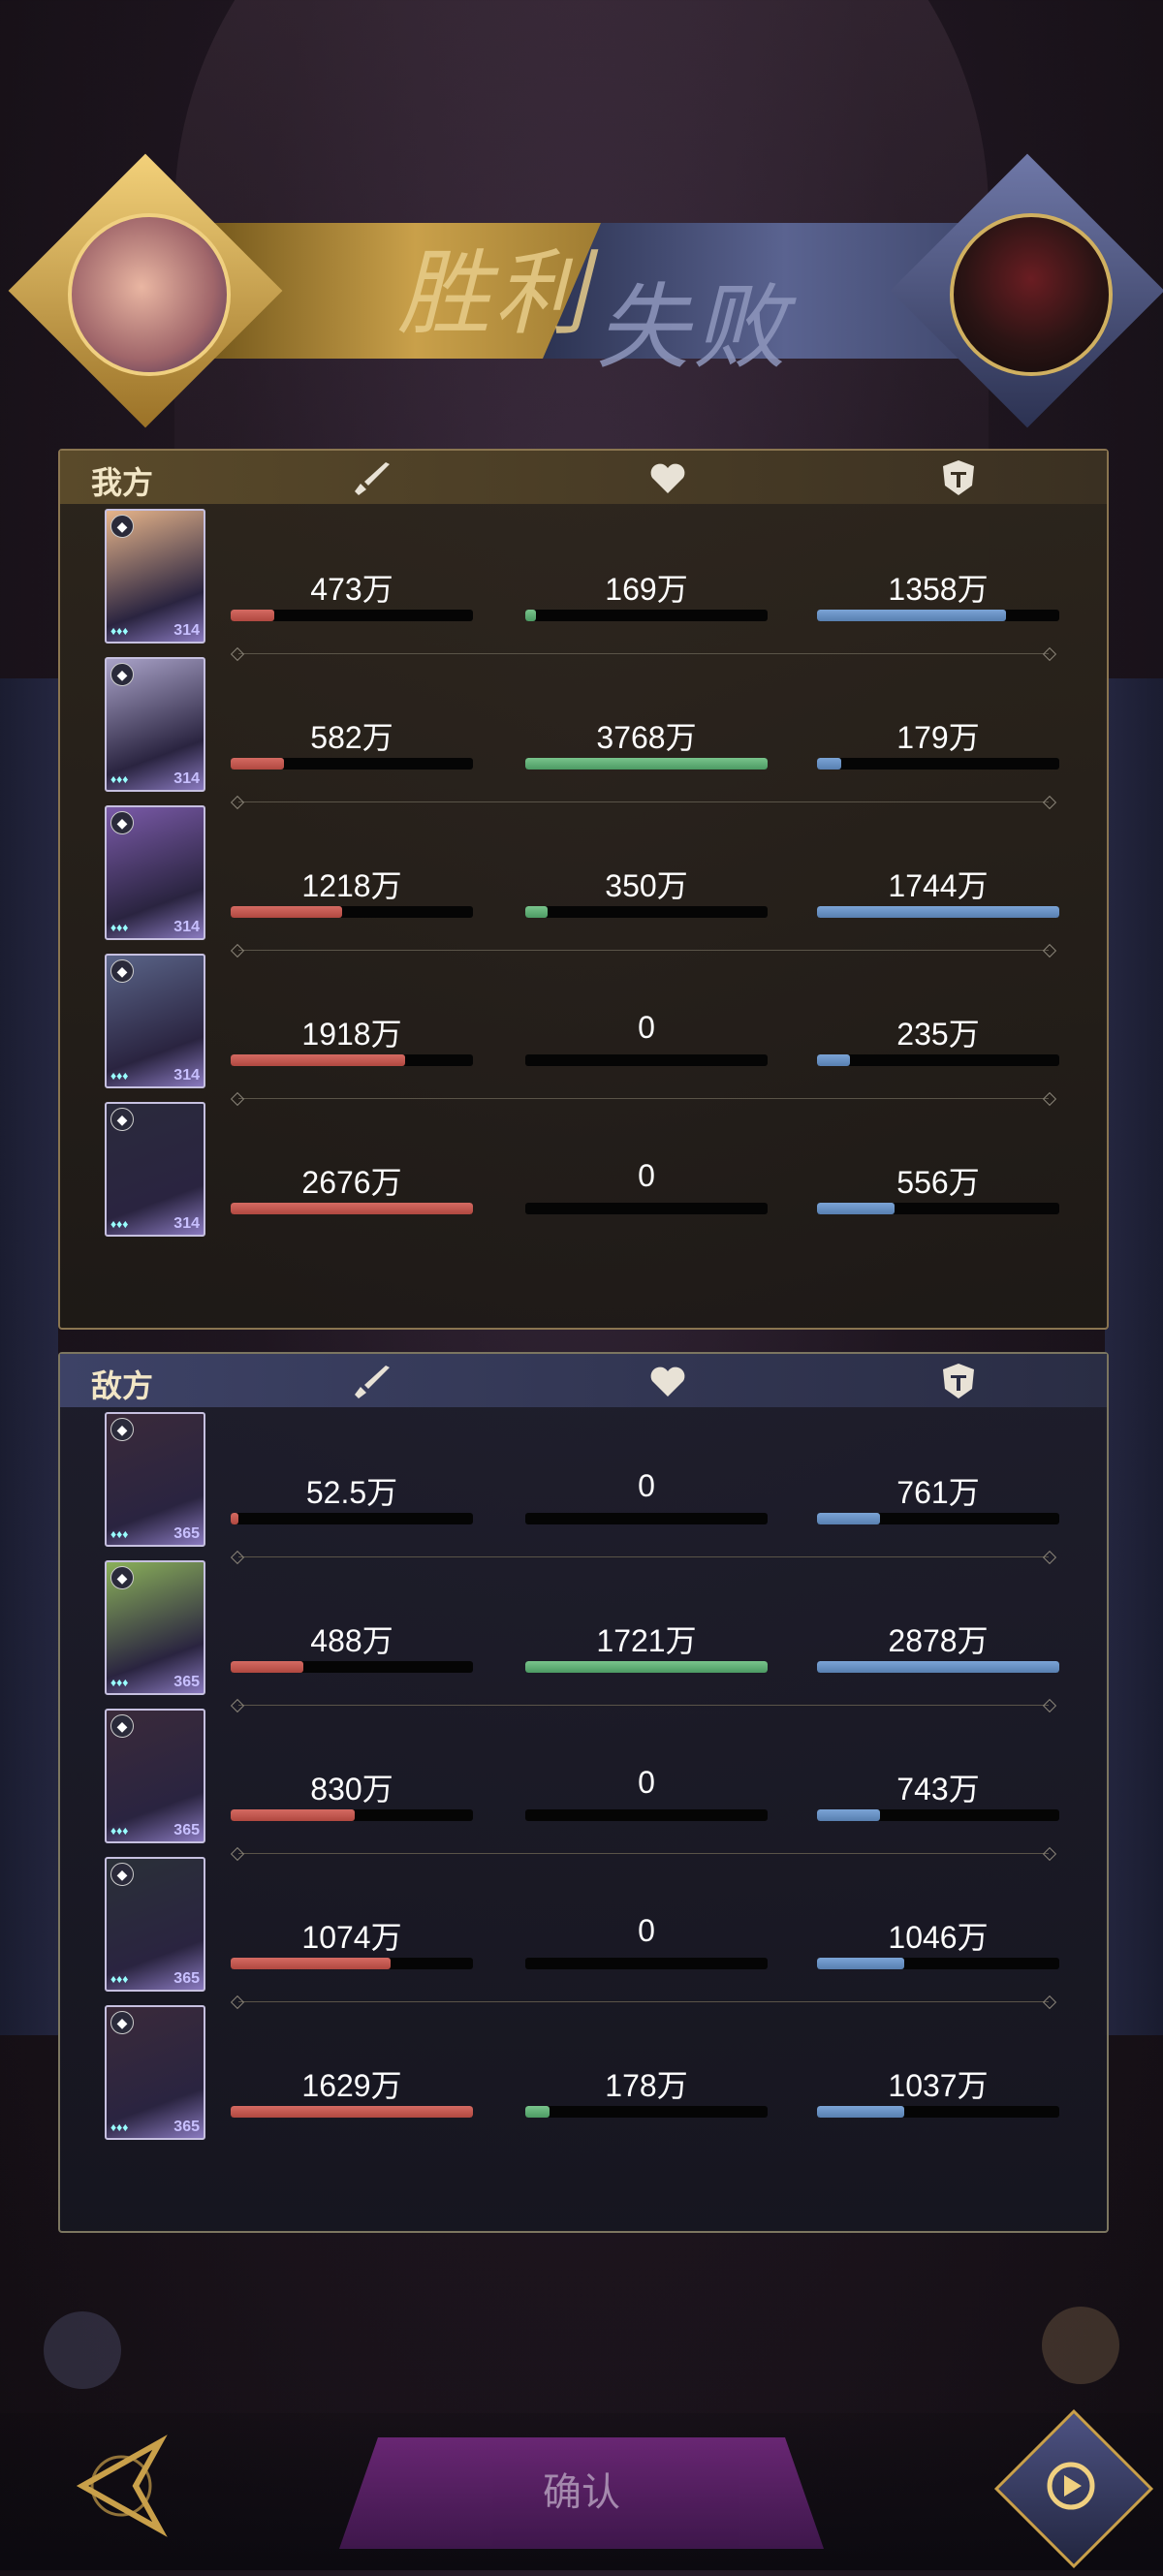 The height and width of the screenshot is (2576, 1163). Describe the element at coordinates (583, 1028) in the screenshot. I see `ally-hero-row: ◆ ♦♦♦ 314 1918万 0 235万` at that location.